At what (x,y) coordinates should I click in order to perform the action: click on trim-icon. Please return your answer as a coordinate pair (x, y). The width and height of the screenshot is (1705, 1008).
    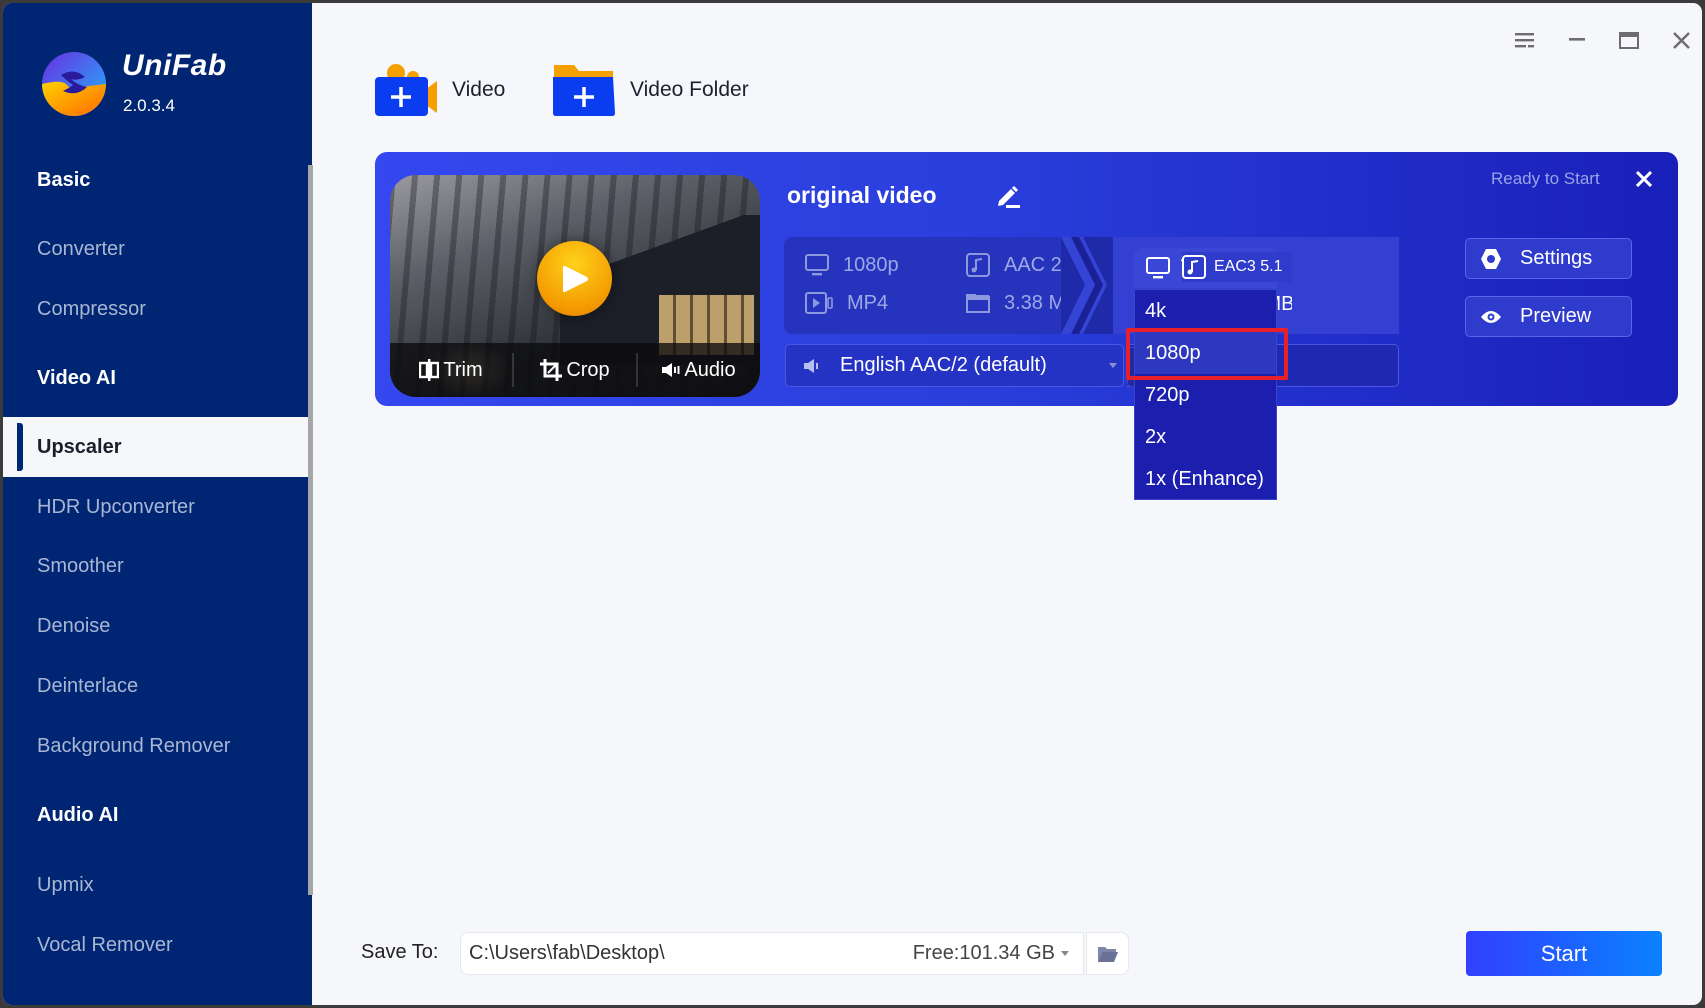
    Looking at the image, I should click on (429, 370).